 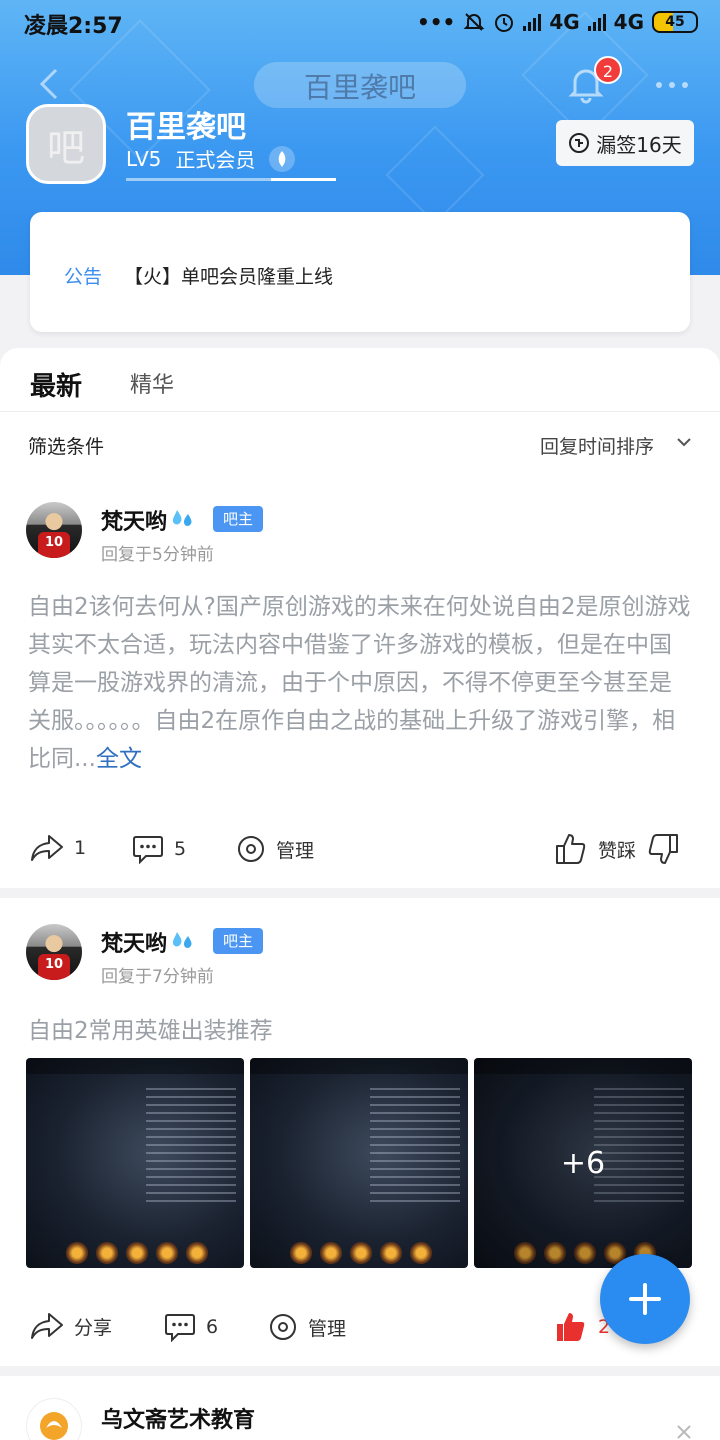 I want to click on nav-bar: 百里袭吧 2, so click(x=360, y=84).